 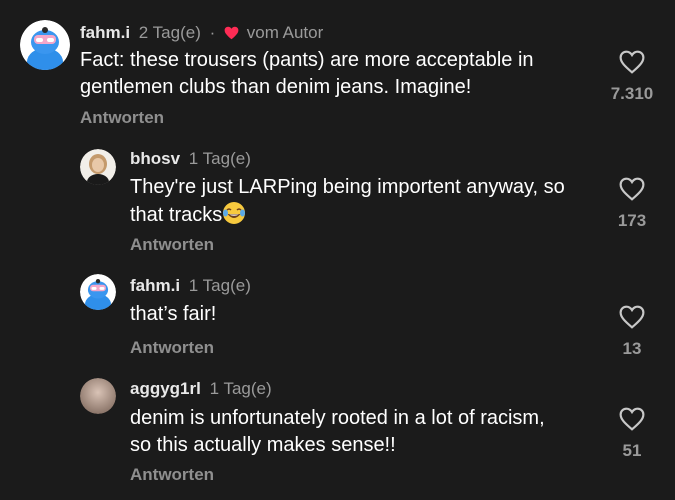 What do you see at coordinates (632, 434) in the screenshot?
I see `like-button: 51` at bounding box center [632, 434].